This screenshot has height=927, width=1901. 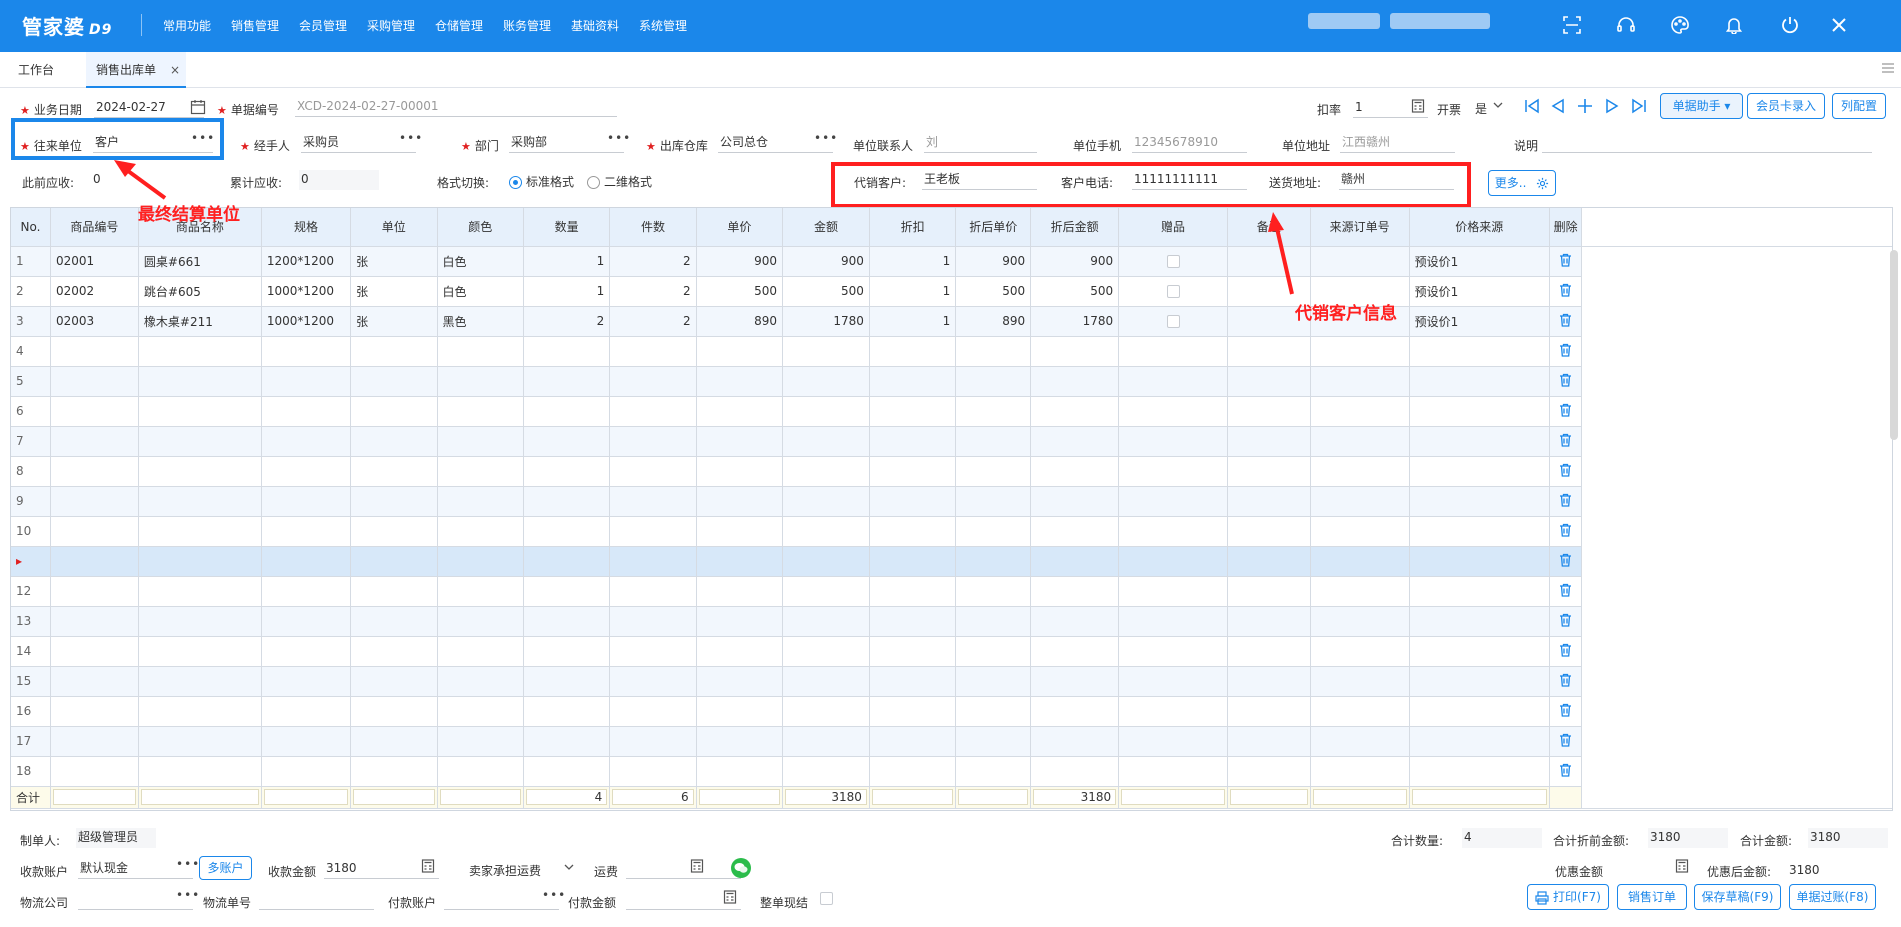 What do you see at coordinates (1173, 261) in the screenshot?
I see `gift-checkbox` at bounding box center [1173, 261].